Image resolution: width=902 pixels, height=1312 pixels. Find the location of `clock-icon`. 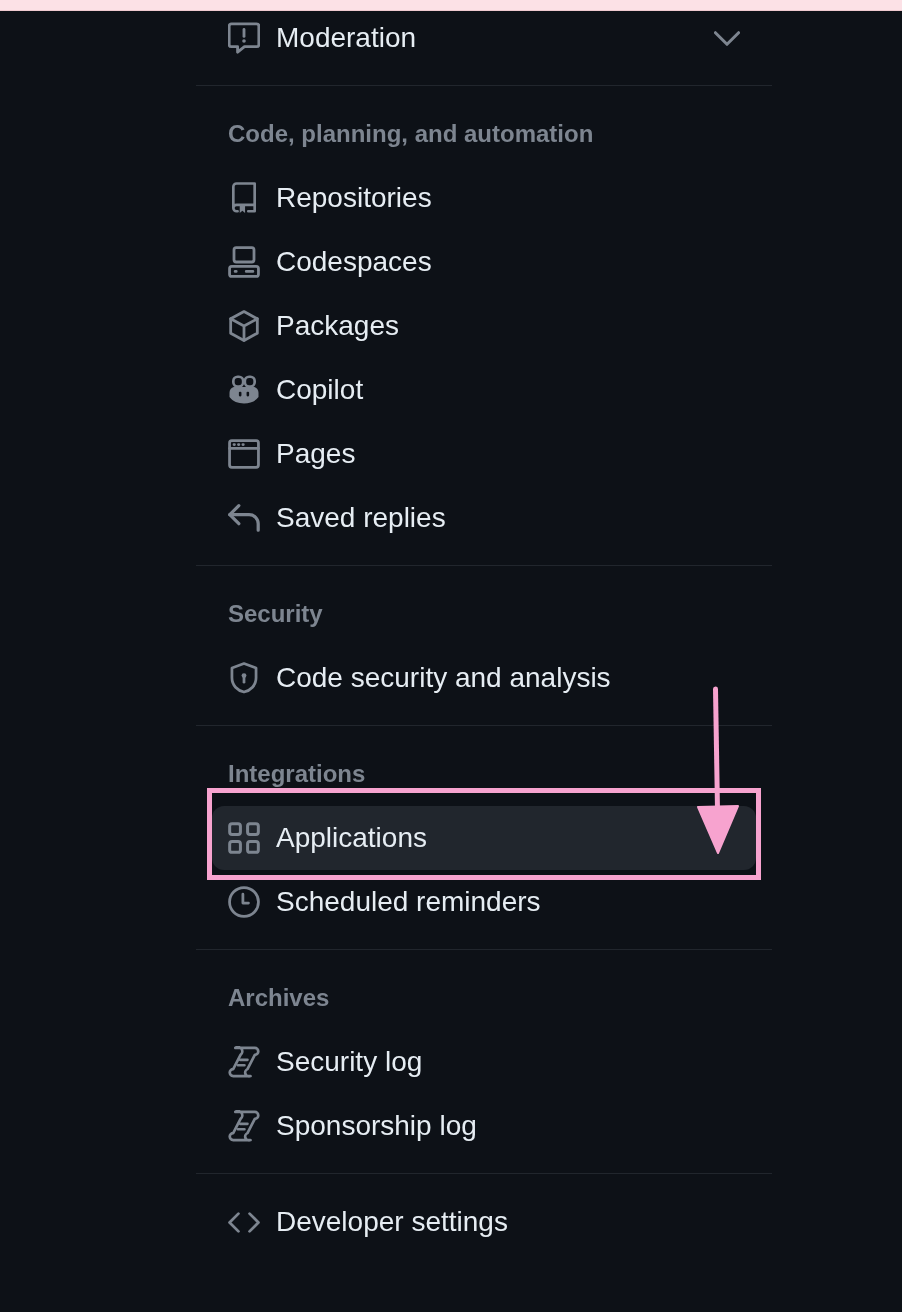

clock-icon is located at coordinates (244, 902).